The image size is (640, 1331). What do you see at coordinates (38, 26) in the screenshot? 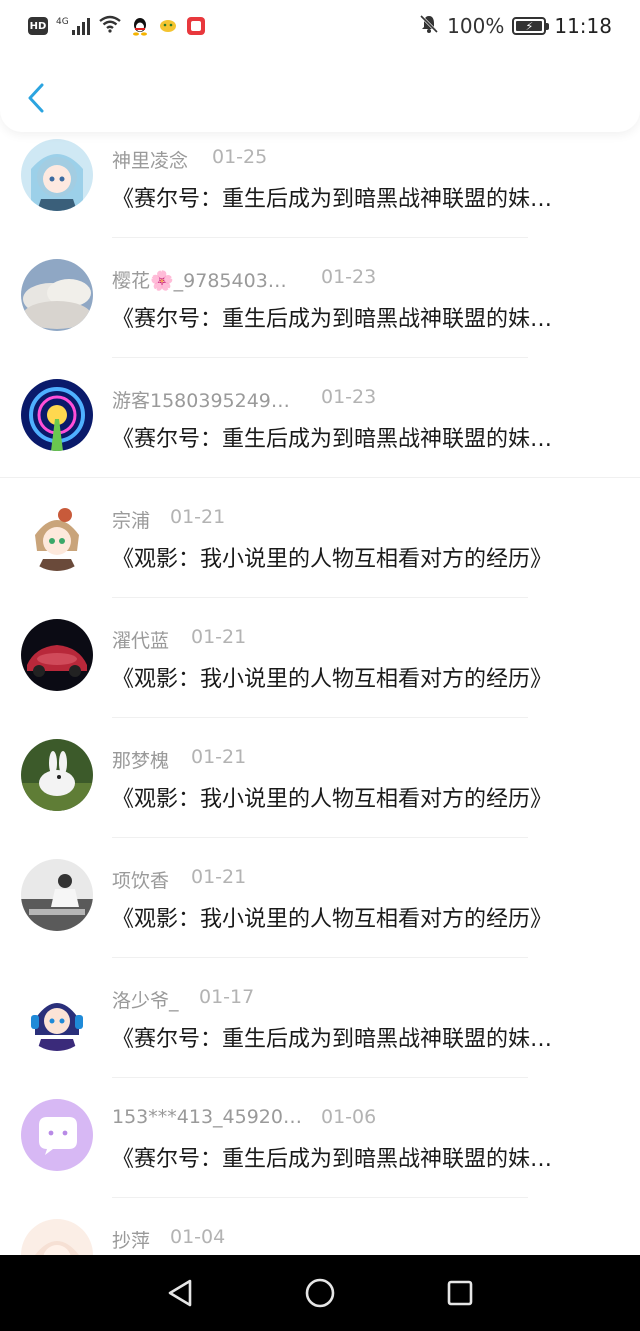
I see `hd-badge: HD` at bounding box center [38, 26].